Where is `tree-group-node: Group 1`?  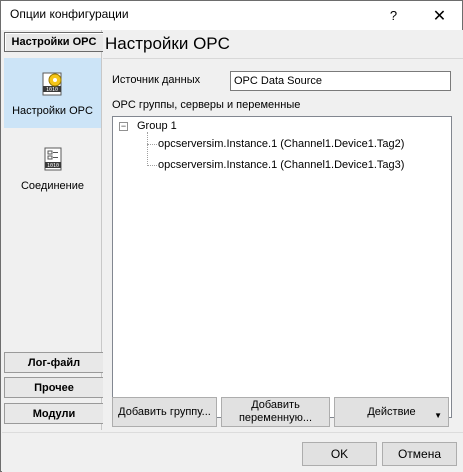 tree-group-node: Group 1 is located at coordinates (157, 126).